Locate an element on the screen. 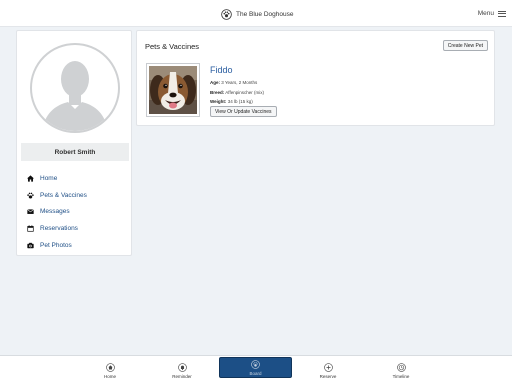 The image size is (512, 384). nav-label-reservations: Reservations is located at coordinates (59, 229).